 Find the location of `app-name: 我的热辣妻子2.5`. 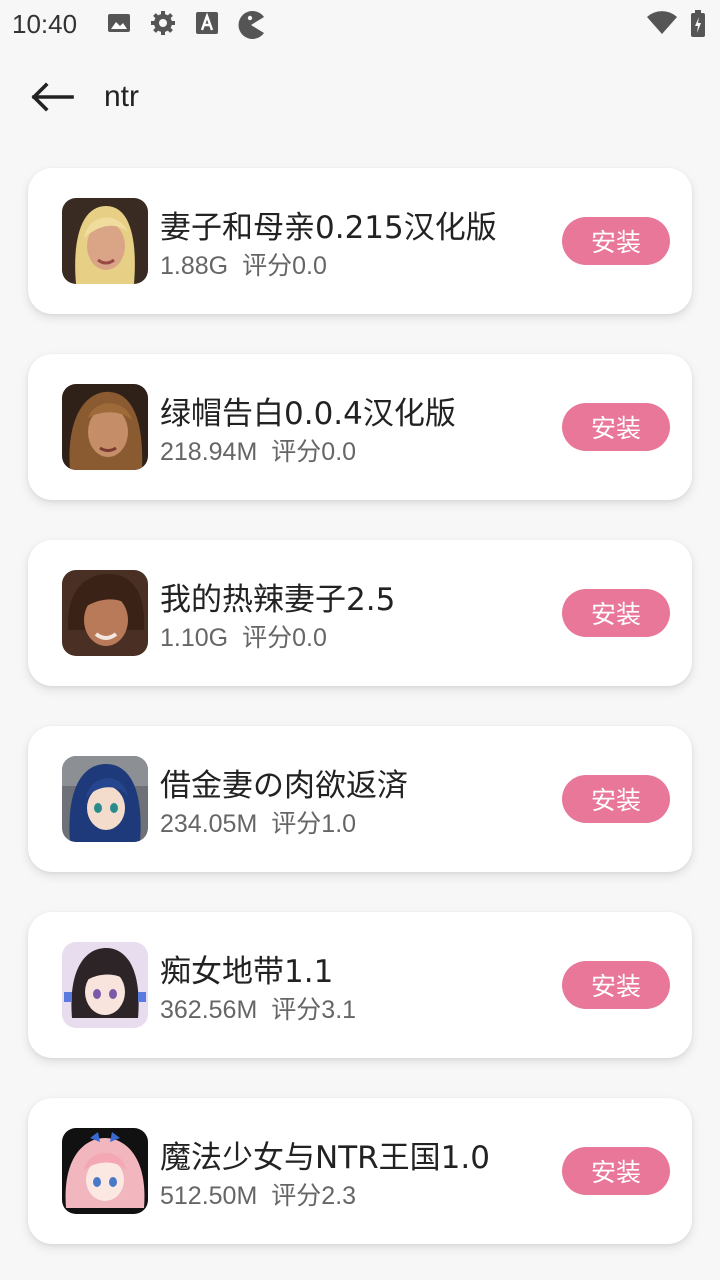

app-name: 我的热辣妻子2.5 is located at coordinates (278, 600).